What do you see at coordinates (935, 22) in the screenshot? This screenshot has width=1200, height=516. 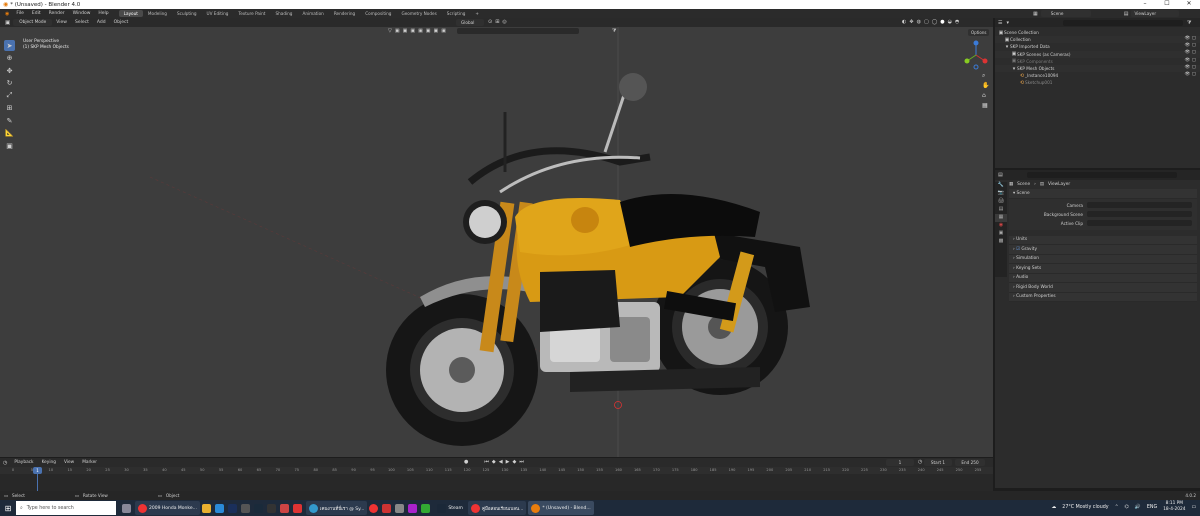 I see `shading-wireframe-icon: ◯` at bounding box center [935, 22].